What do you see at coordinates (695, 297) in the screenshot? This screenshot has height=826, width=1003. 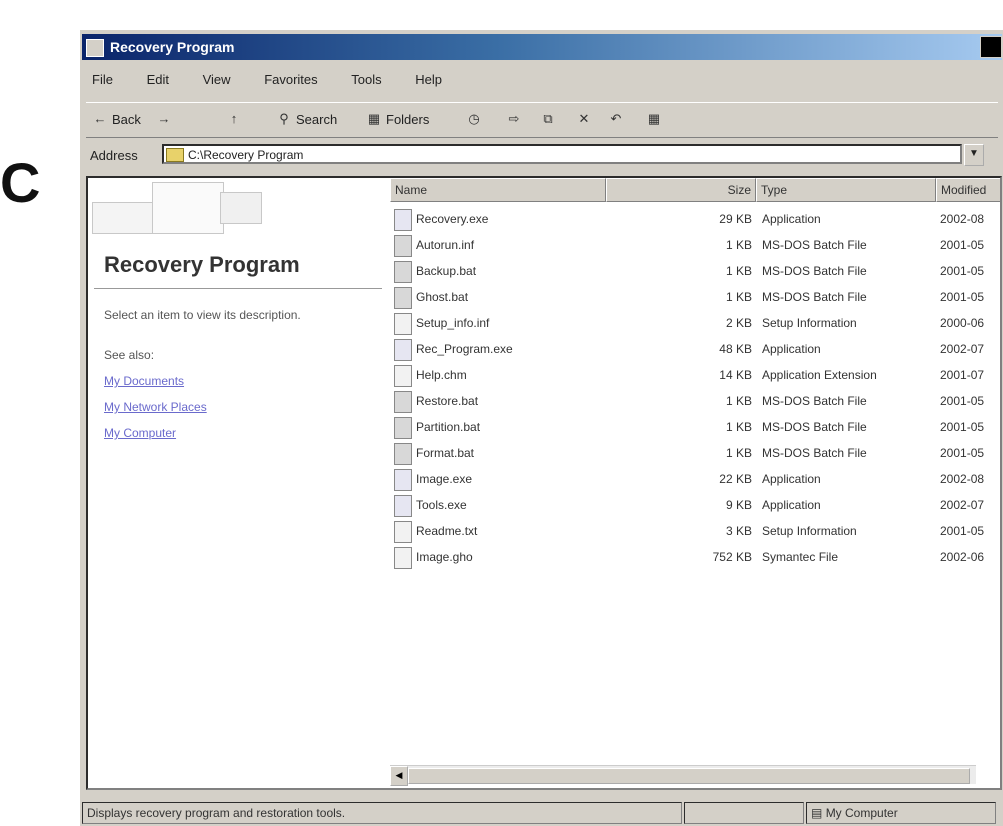 I see `file-row: Ghost.bat 1 KB MS-DOS Batch File 2001-05` at bounding box center [695, 297].